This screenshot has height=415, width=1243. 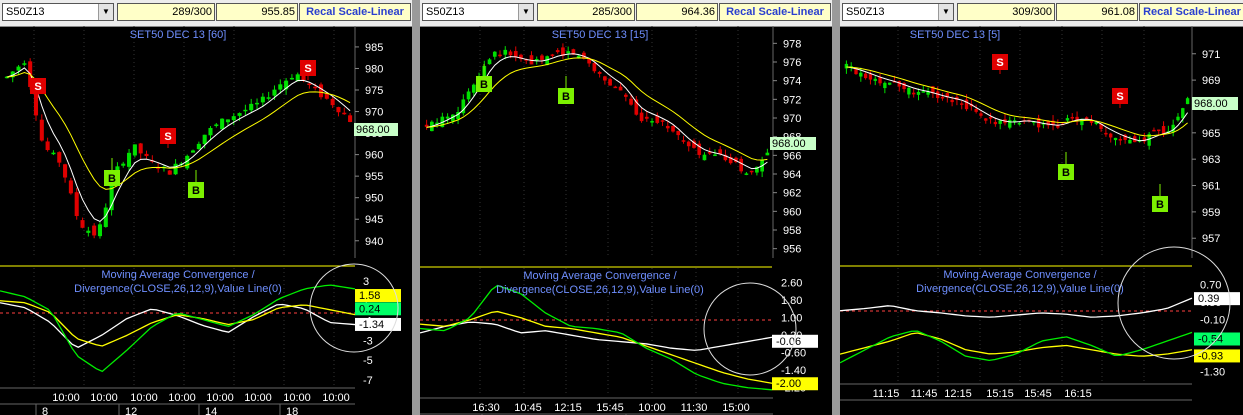 I want to click on price-tick-label: 964, so click(x=792, y=175).